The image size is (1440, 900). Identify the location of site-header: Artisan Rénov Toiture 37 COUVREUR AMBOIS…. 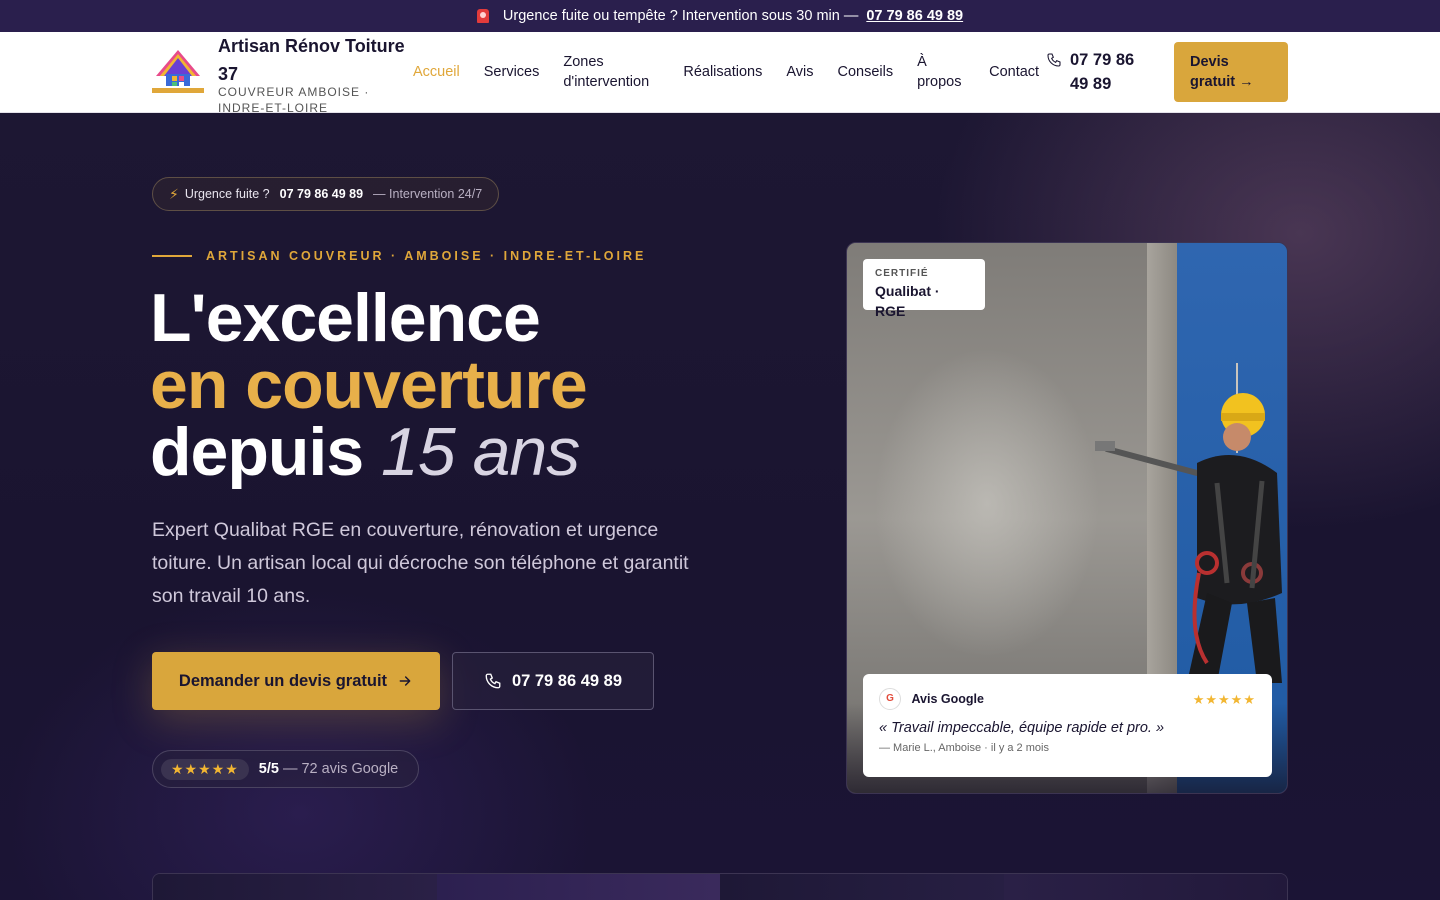
(720, 73).